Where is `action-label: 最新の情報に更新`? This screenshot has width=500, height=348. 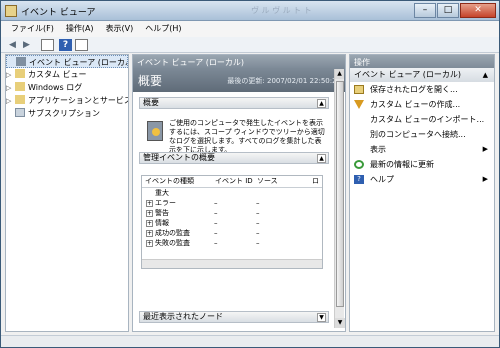
action-label: 最新の情報に更新 is located at coordinates (402, 164).